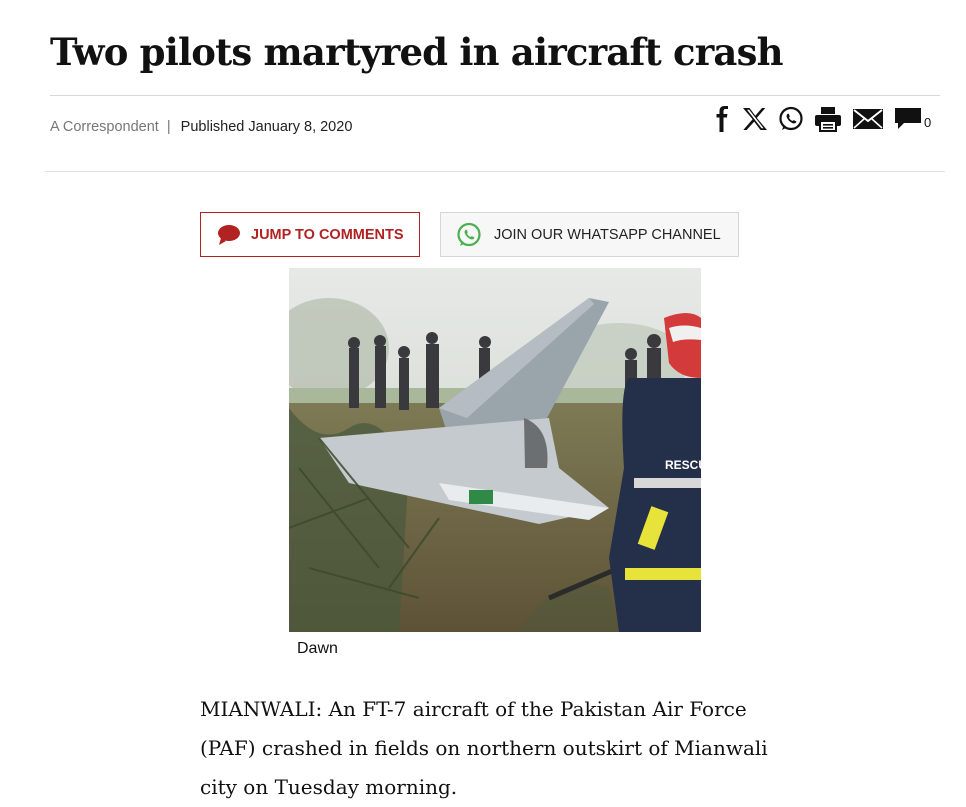 This screenshot has width=966, height=807. I want to click on facebook-icon, so click(722, 119).